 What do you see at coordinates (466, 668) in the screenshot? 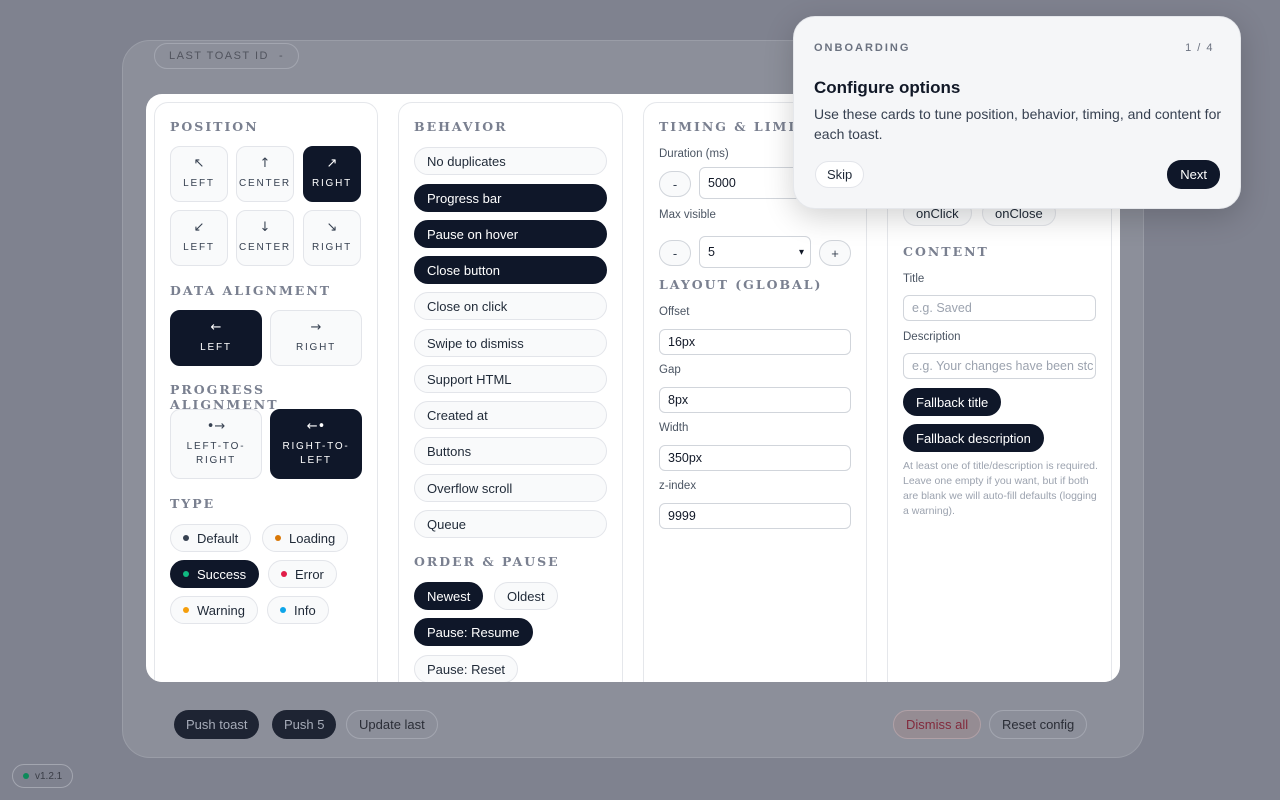
I see `pause-reset: Pause: Reset` at bounding box center [466, 668].